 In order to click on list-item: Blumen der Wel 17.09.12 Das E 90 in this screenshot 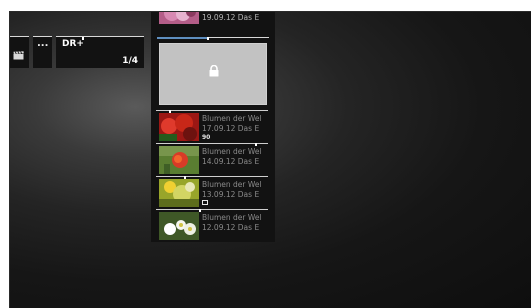, I will do `click(213, 126)`.